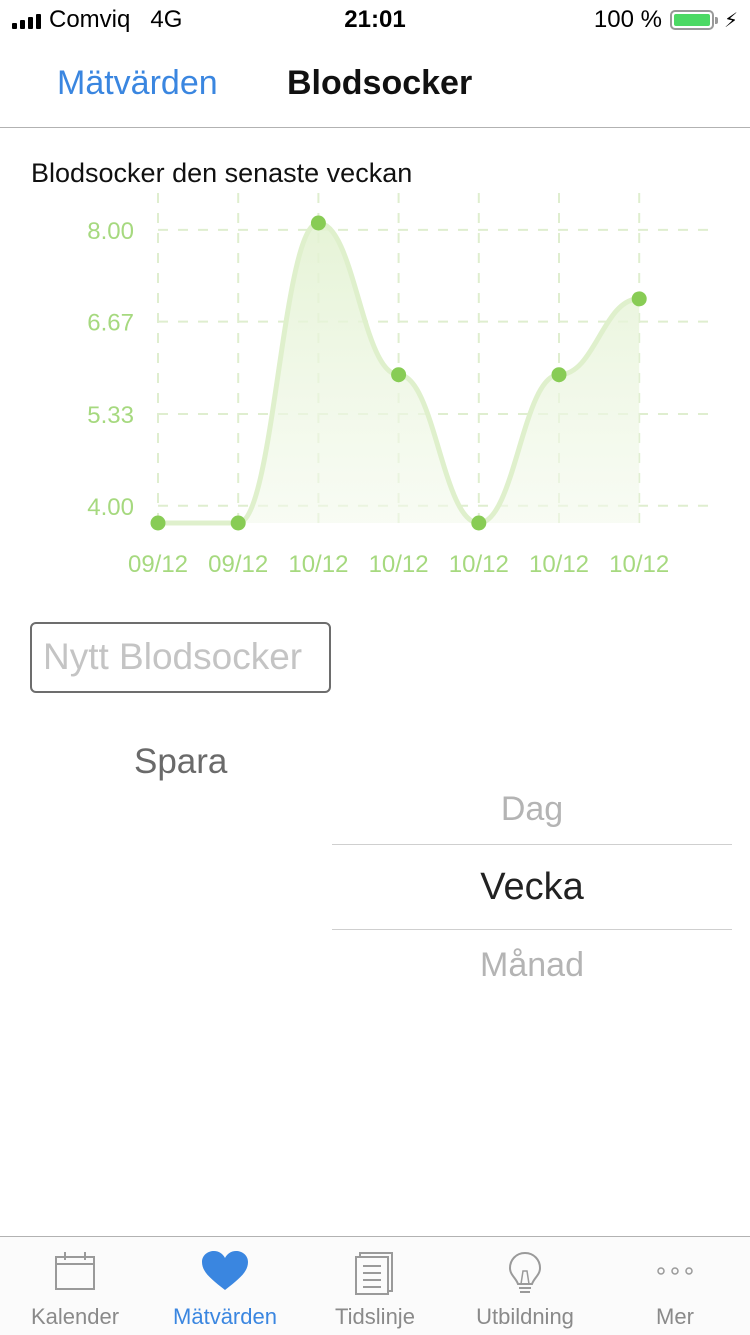  I want to click on y-tick-label: 5.33, so click(110, 415).